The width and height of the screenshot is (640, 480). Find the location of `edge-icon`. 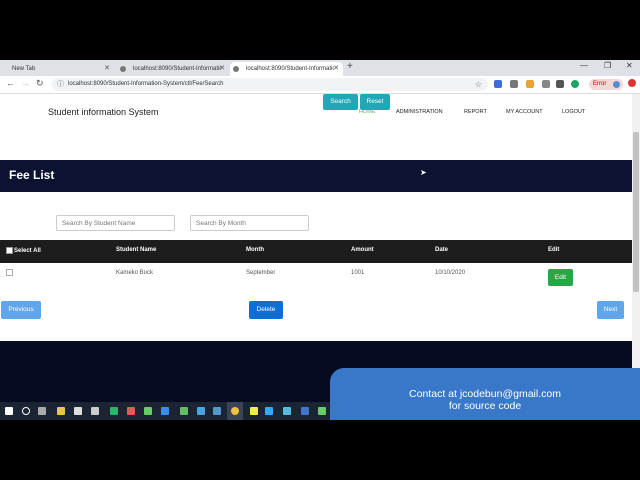

edge-icon is located at coordinates (165, 411).